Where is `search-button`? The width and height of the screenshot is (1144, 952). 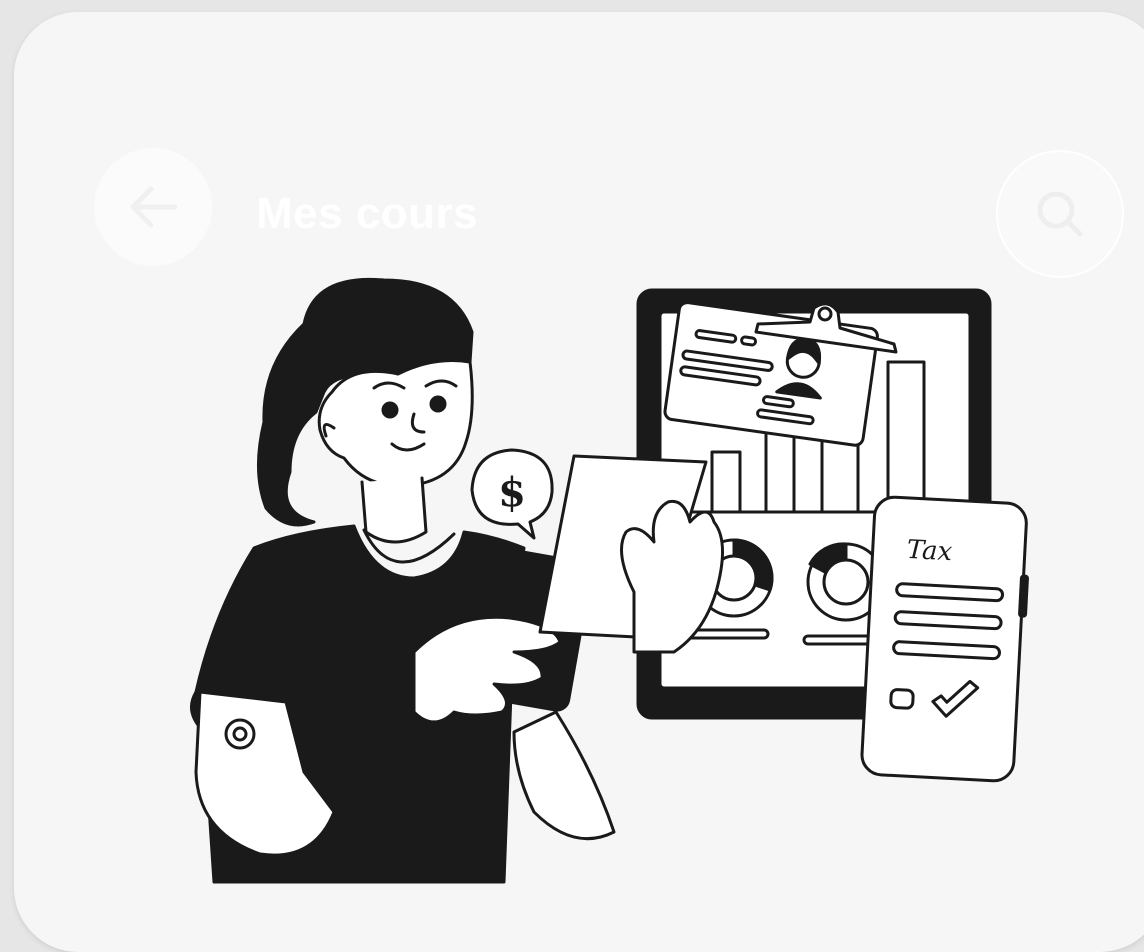
search-button is located at coordinates (1060, 214).